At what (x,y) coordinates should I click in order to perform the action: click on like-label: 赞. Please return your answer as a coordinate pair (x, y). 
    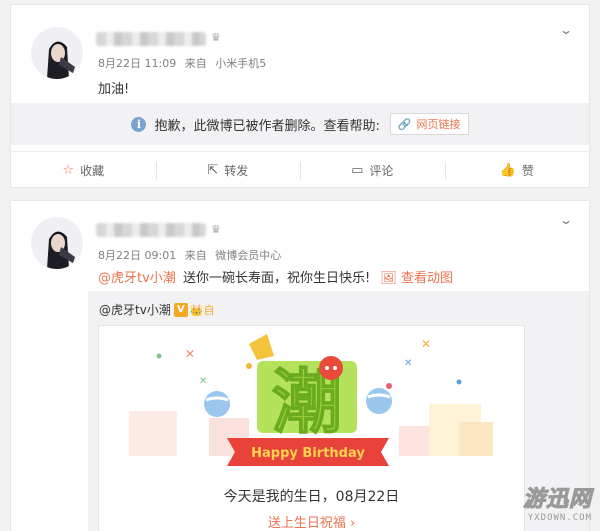
    Looking at the image, I should click on (527, 171).